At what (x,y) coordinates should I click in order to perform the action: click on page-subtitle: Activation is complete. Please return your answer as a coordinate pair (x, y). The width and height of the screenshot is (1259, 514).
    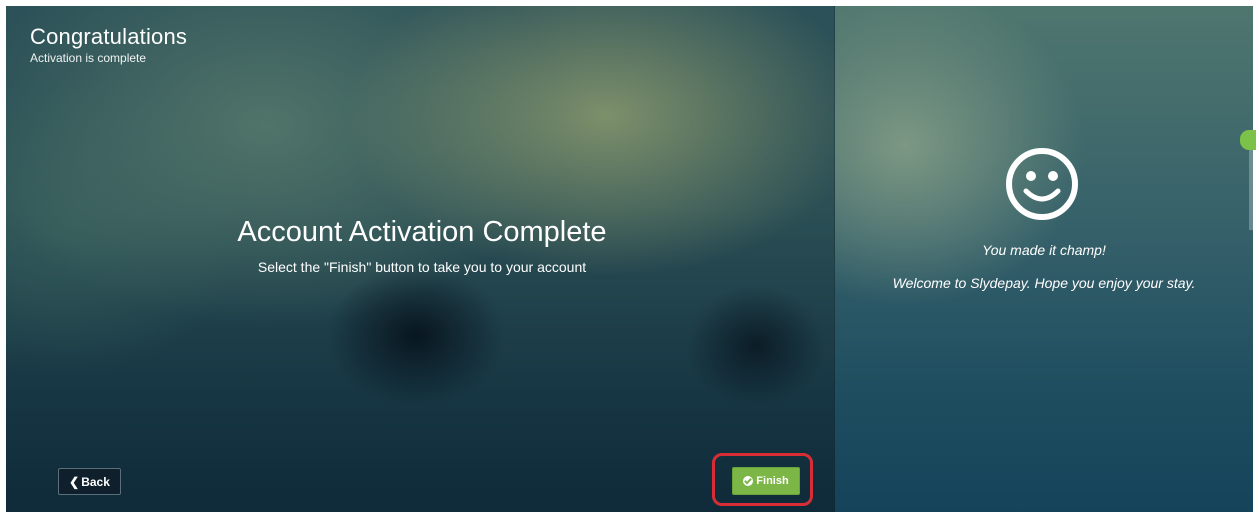
    Looking at the image, I should click on (88, 58).